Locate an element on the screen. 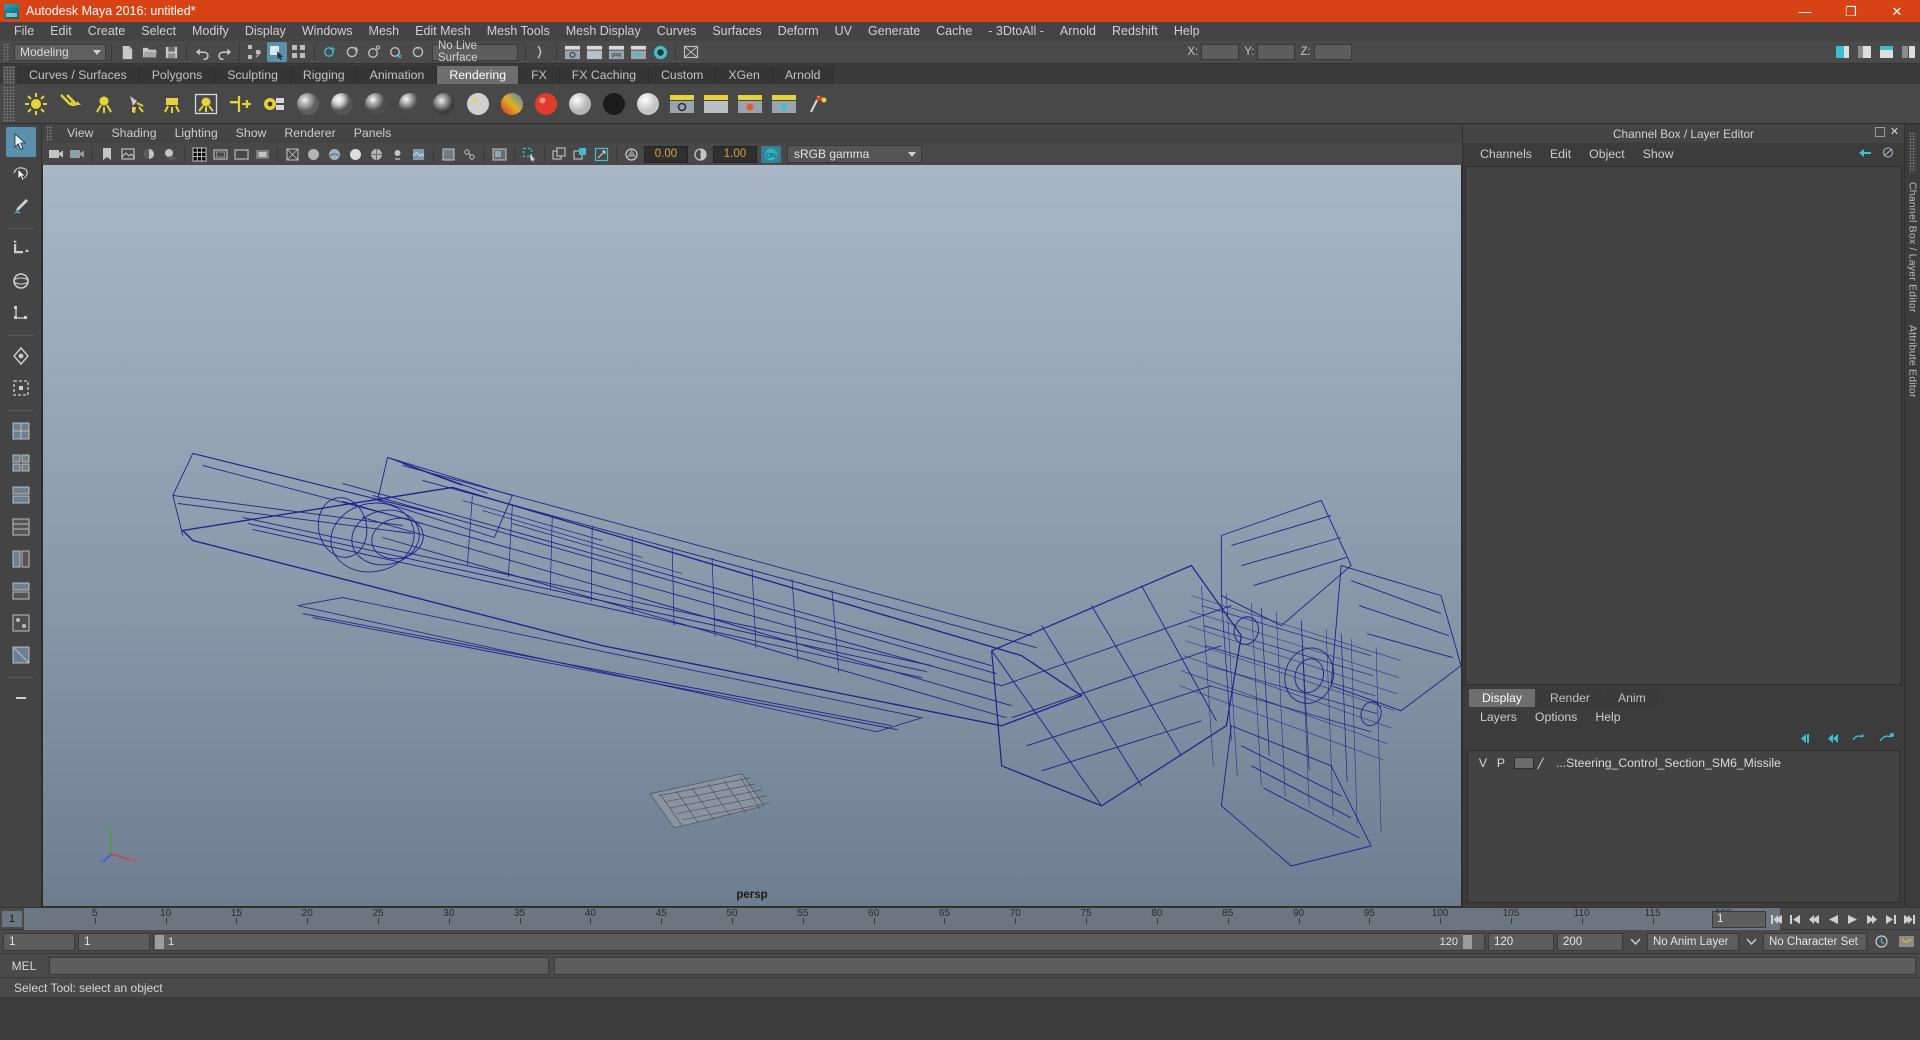  command-line-output is located at coordinates (1235, 965).